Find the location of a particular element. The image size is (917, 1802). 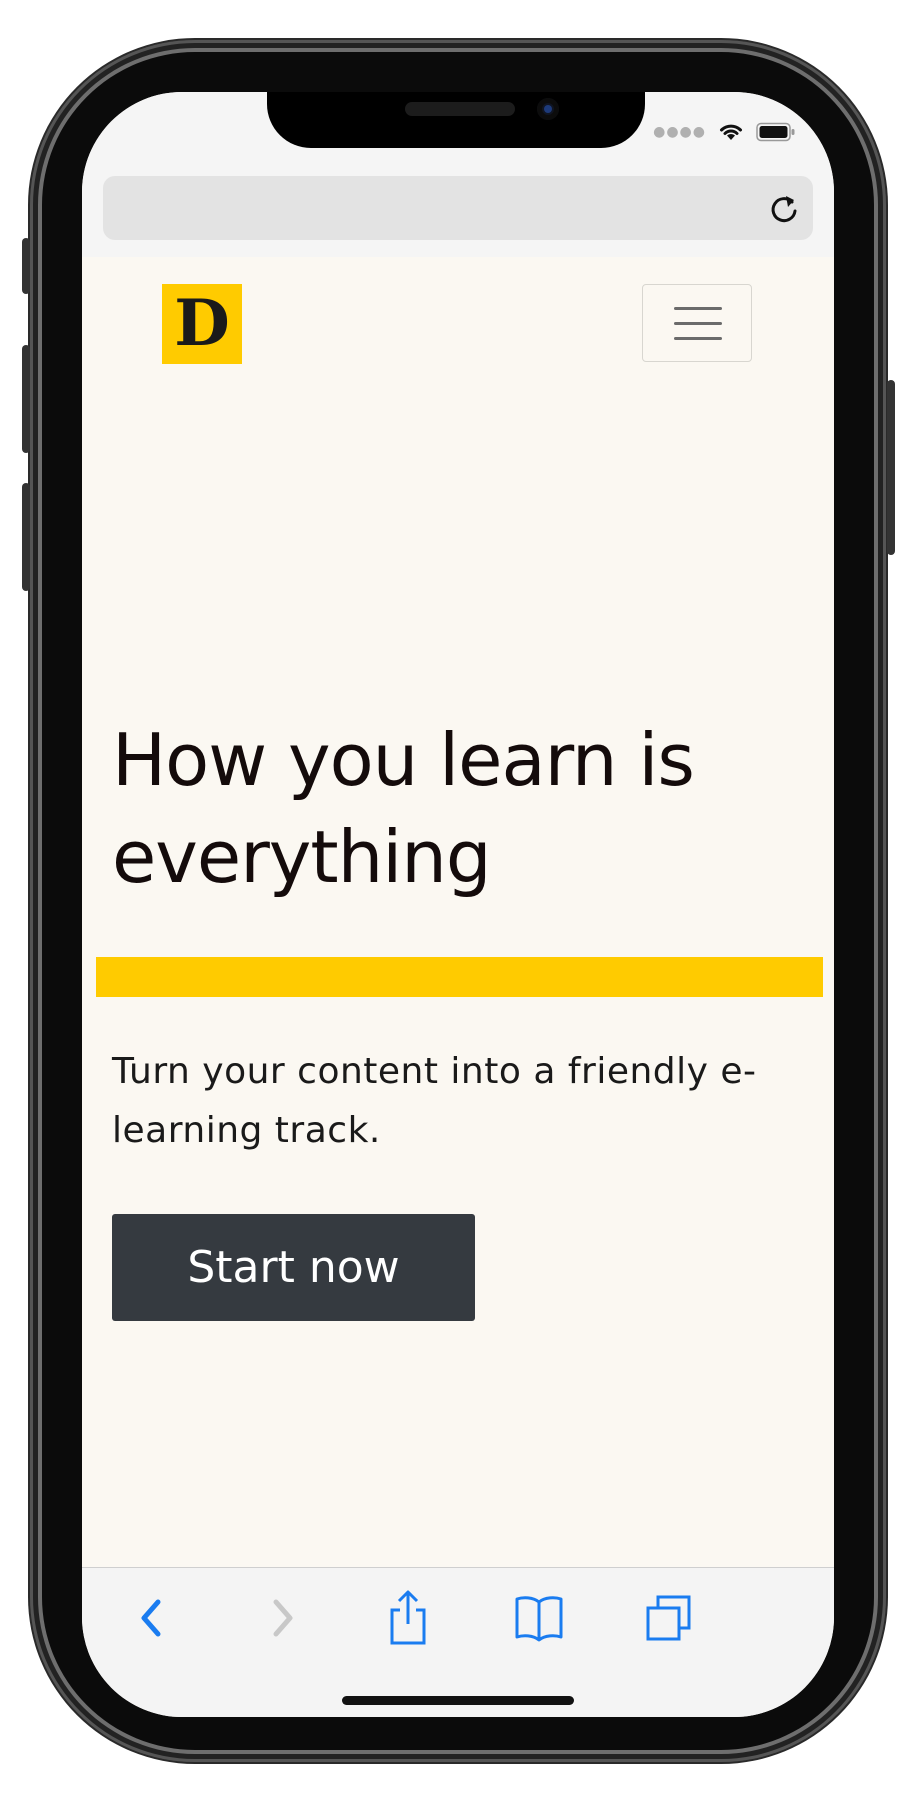

back-icon is located at coordinates (152, 1618).